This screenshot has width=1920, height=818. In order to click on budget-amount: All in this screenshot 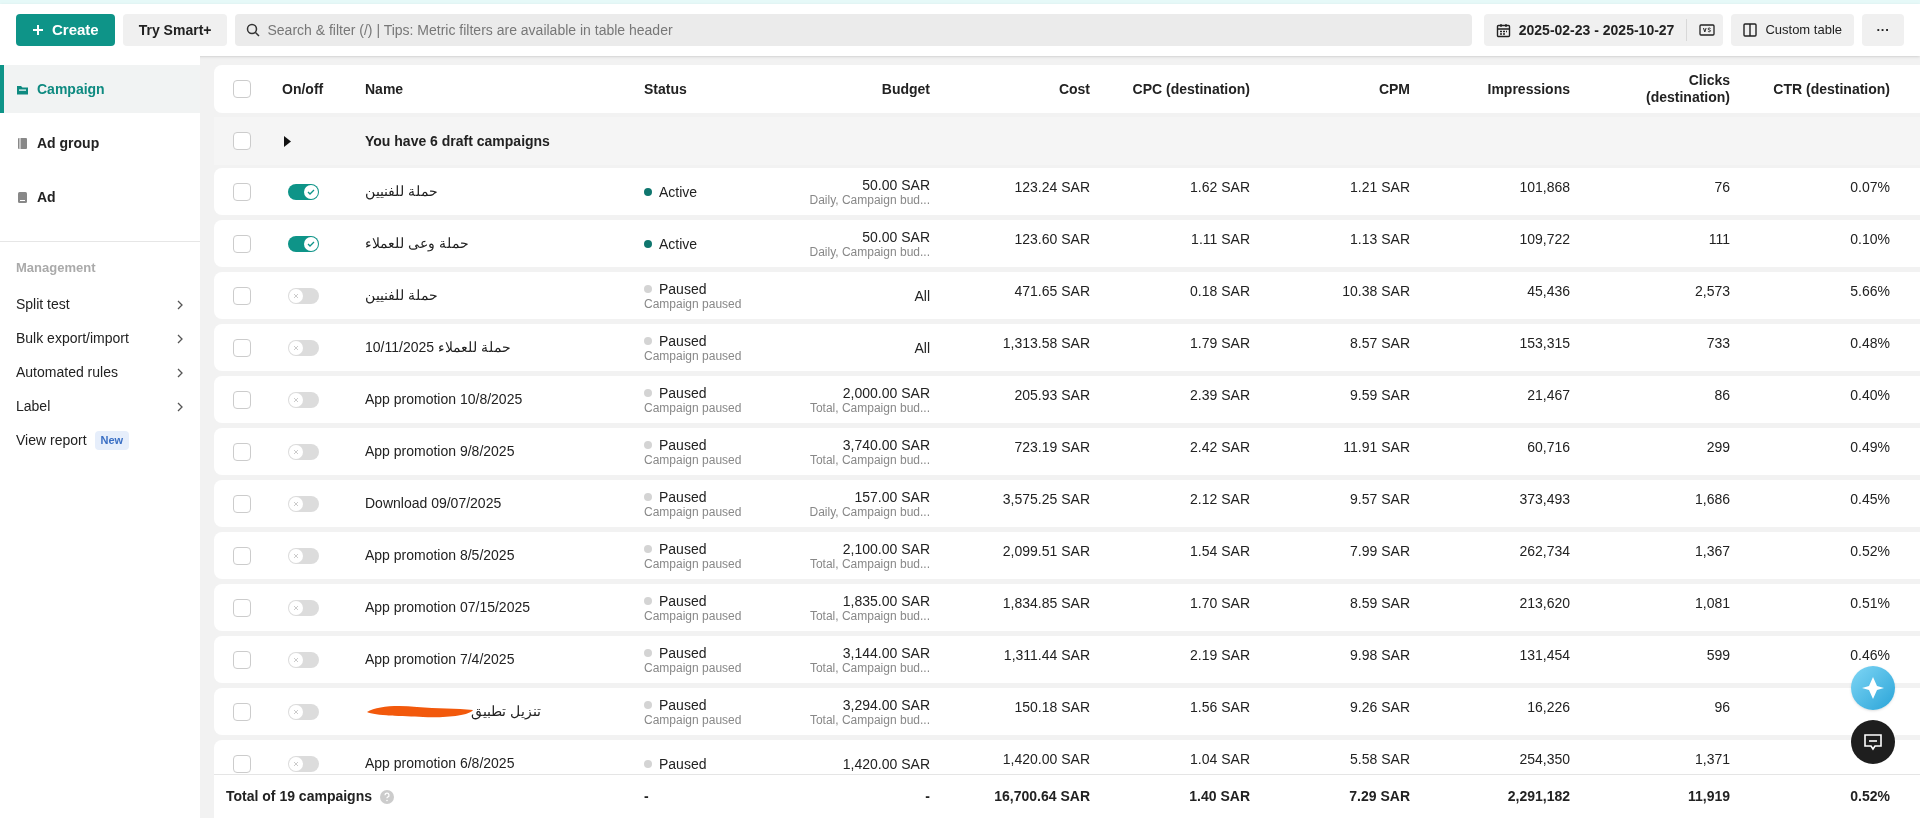, I will do `click(922, 347)`.